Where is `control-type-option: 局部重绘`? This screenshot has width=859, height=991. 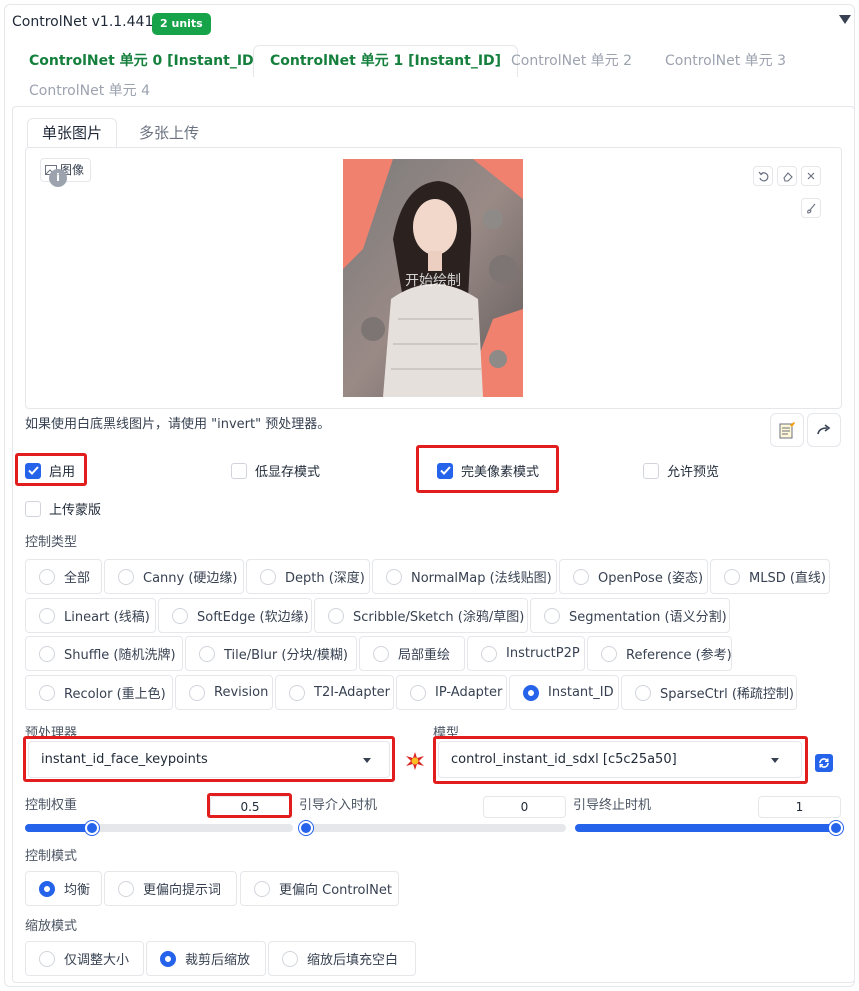
control-type-option: 局部重绘 is located at coordinates (412, 653).